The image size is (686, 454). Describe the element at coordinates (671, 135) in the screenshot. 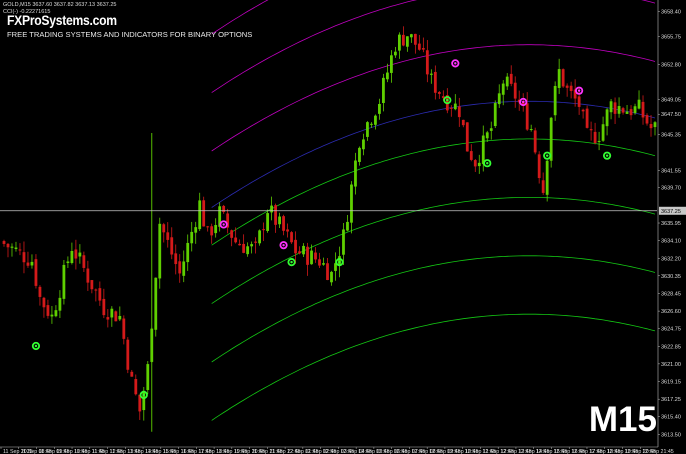

I see `price-tick-label: 3645.35` at that location.